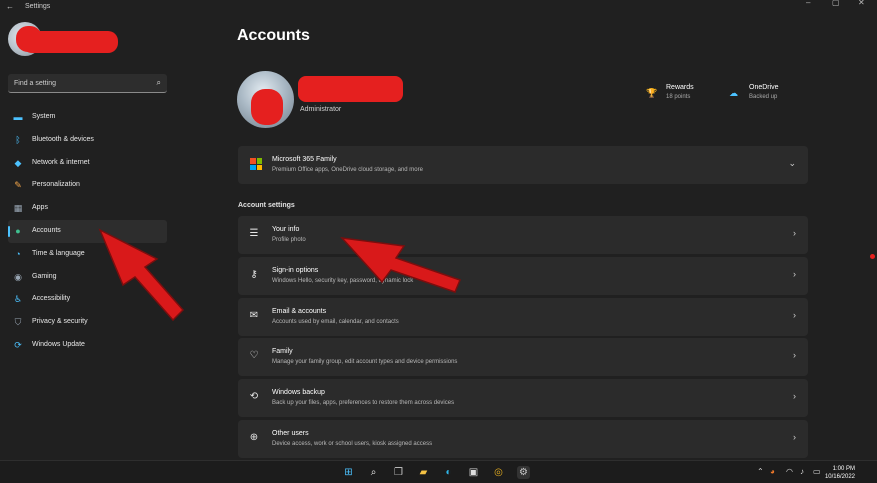 The image size is (877, 483). Describe the element at coordinates (843, 469) in the screenshot. I see `clock-time: 1:00 PM` at that location.